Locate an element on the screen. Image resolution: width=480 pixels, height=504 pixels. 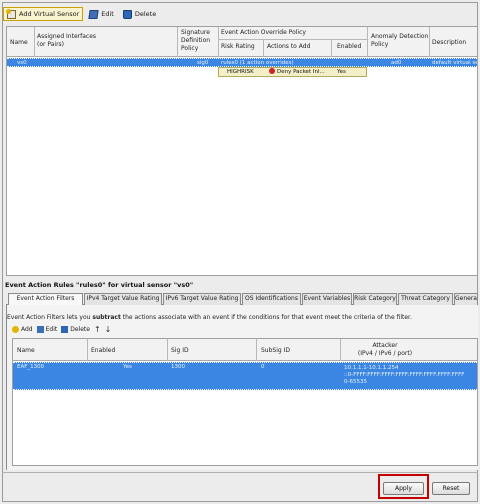
row-anomaly-policy: ad0 is located at coordinates (396, 63).